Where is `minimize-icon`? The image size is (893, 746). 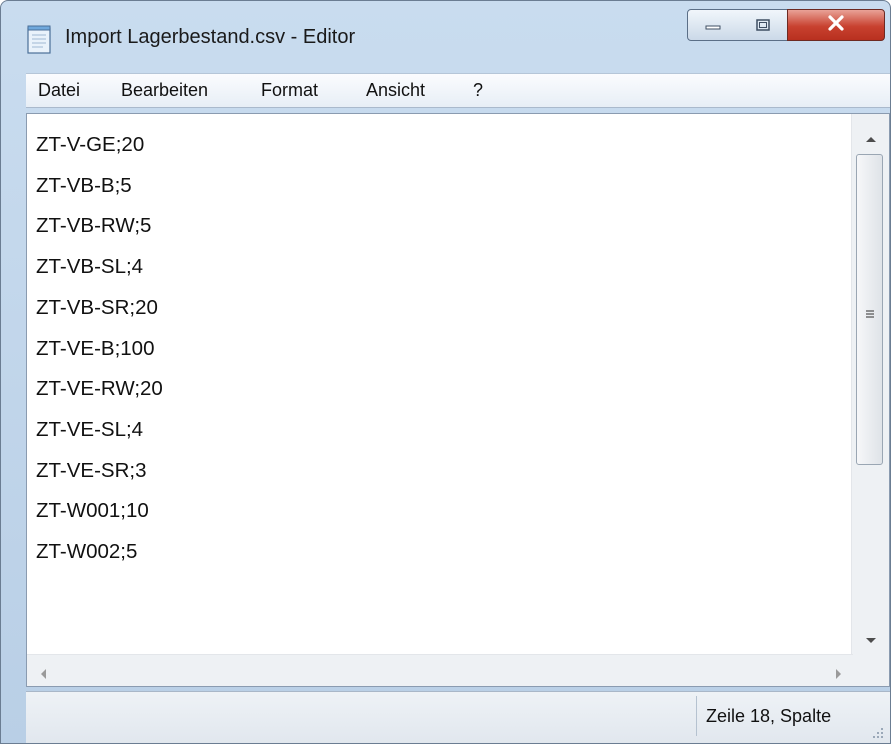
minimize-icon is located at coordinates (713, 25).